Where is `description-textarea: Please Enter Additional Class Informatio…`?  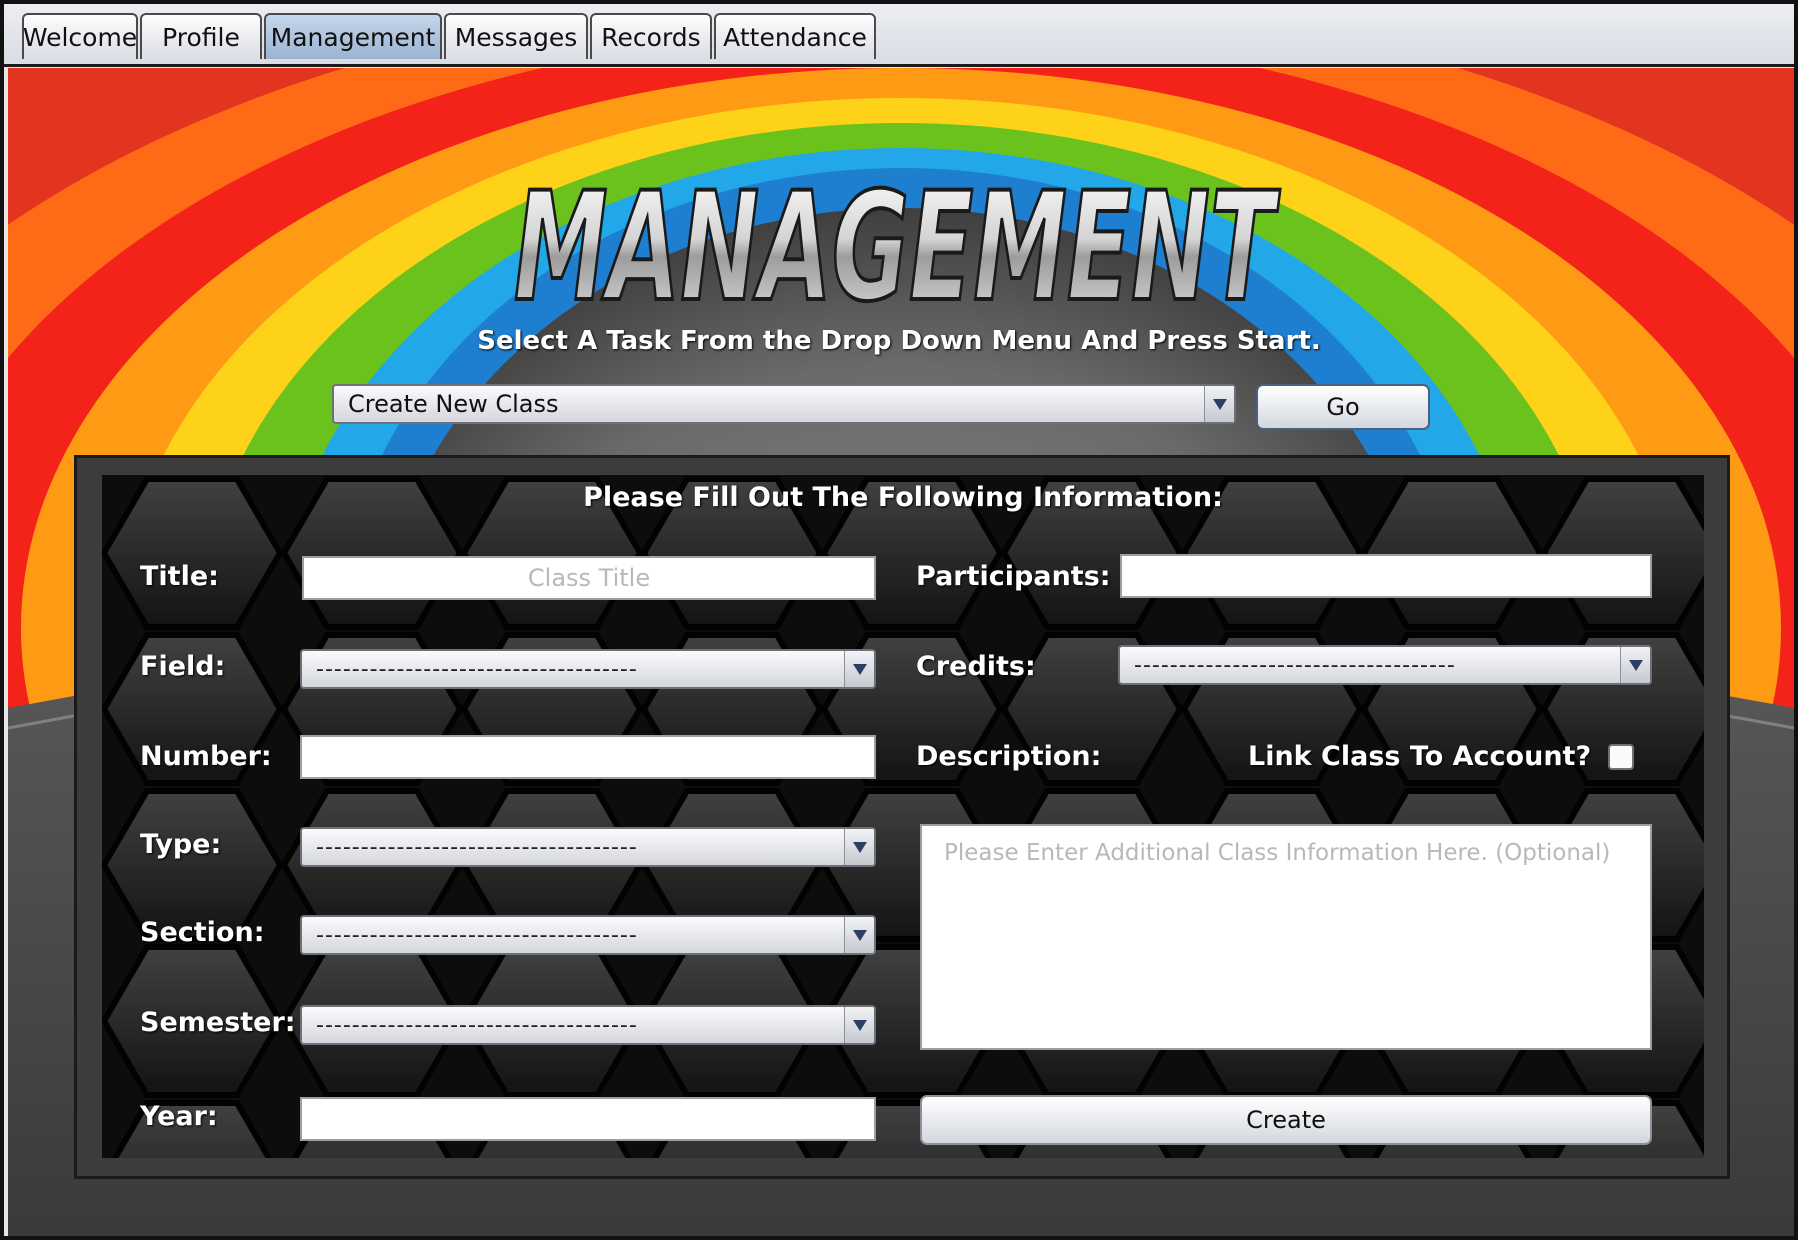
description-textarea: Please Enter Additional Class Informatio… is located at coordinates (1286, 937).